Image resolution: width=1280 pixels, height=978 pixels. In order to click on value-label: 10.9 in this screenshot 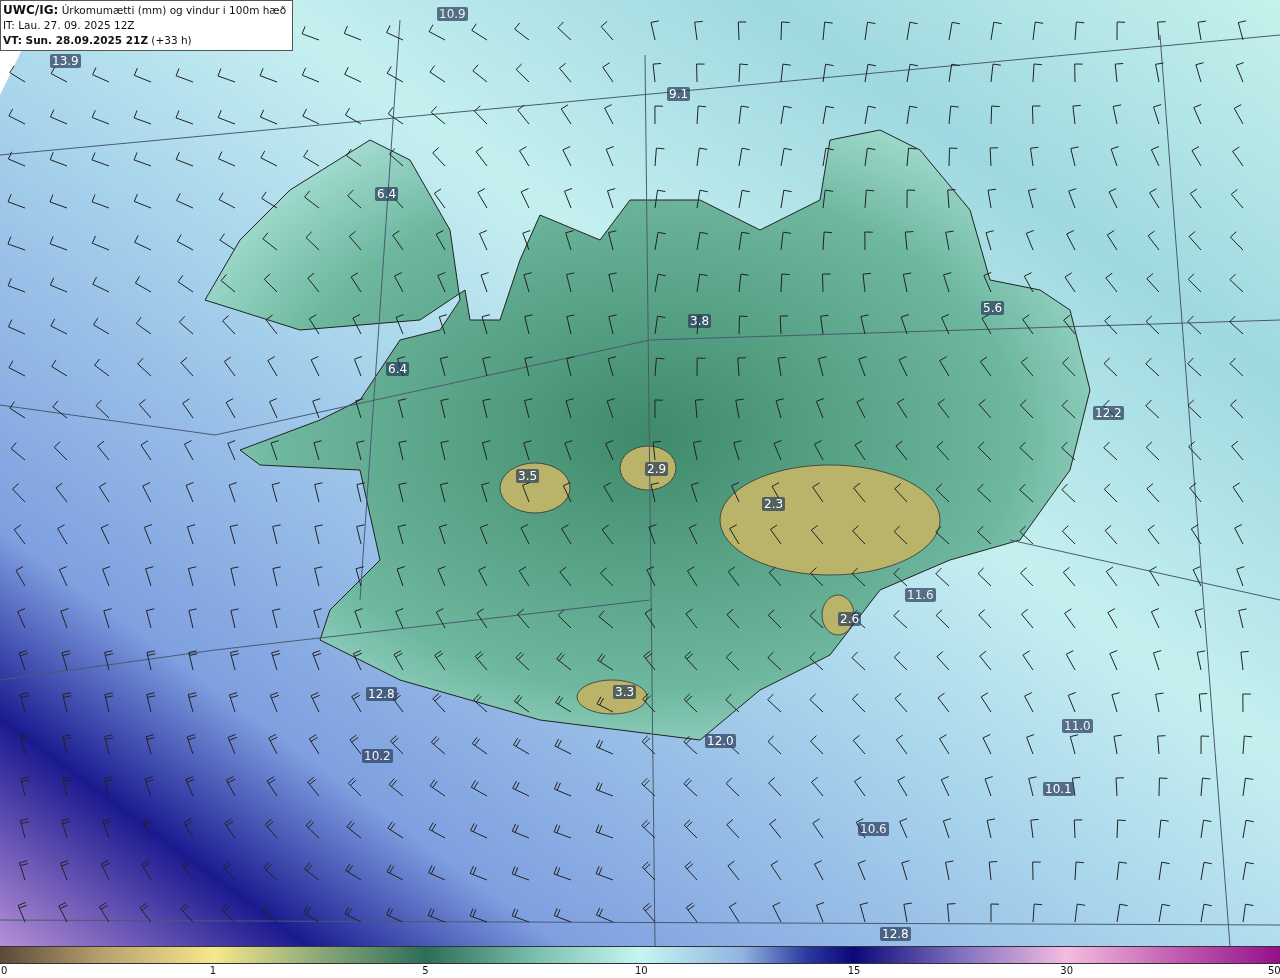, I will do `click(452, 14)`.